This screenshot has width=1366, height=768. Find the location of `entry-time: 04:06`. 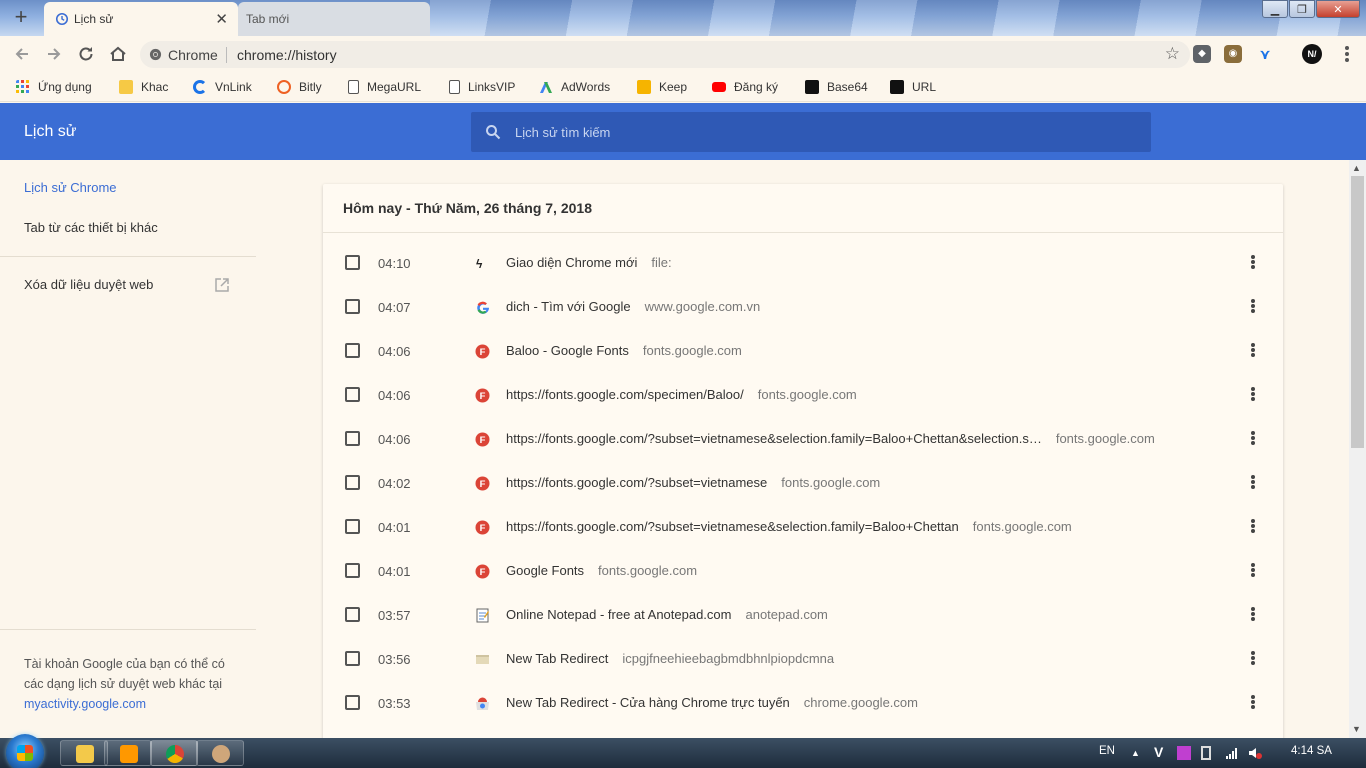

entry-time: 04:06 is located at coordinates (394, 395).